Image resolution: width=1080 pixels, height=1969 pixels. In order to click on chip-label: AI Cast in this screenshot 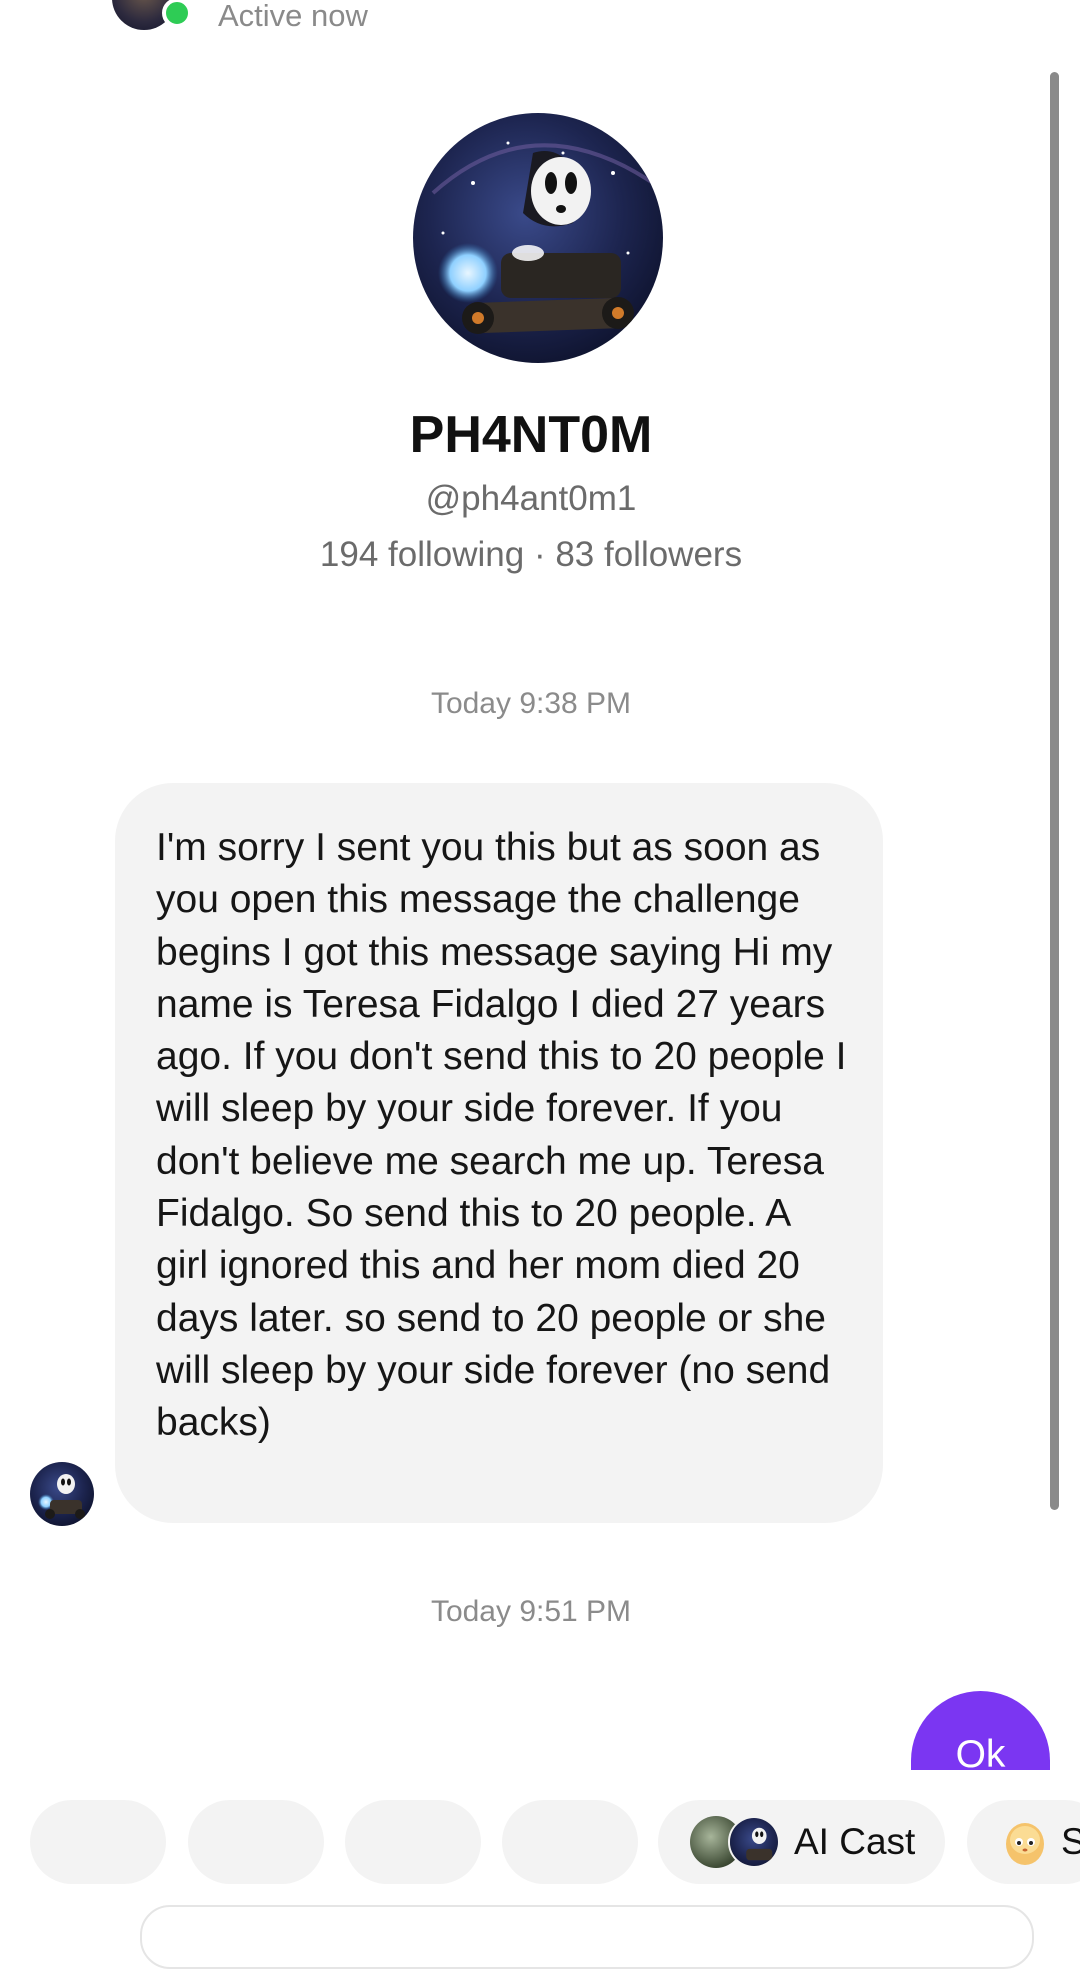, I will do `click(855, 1841)`.